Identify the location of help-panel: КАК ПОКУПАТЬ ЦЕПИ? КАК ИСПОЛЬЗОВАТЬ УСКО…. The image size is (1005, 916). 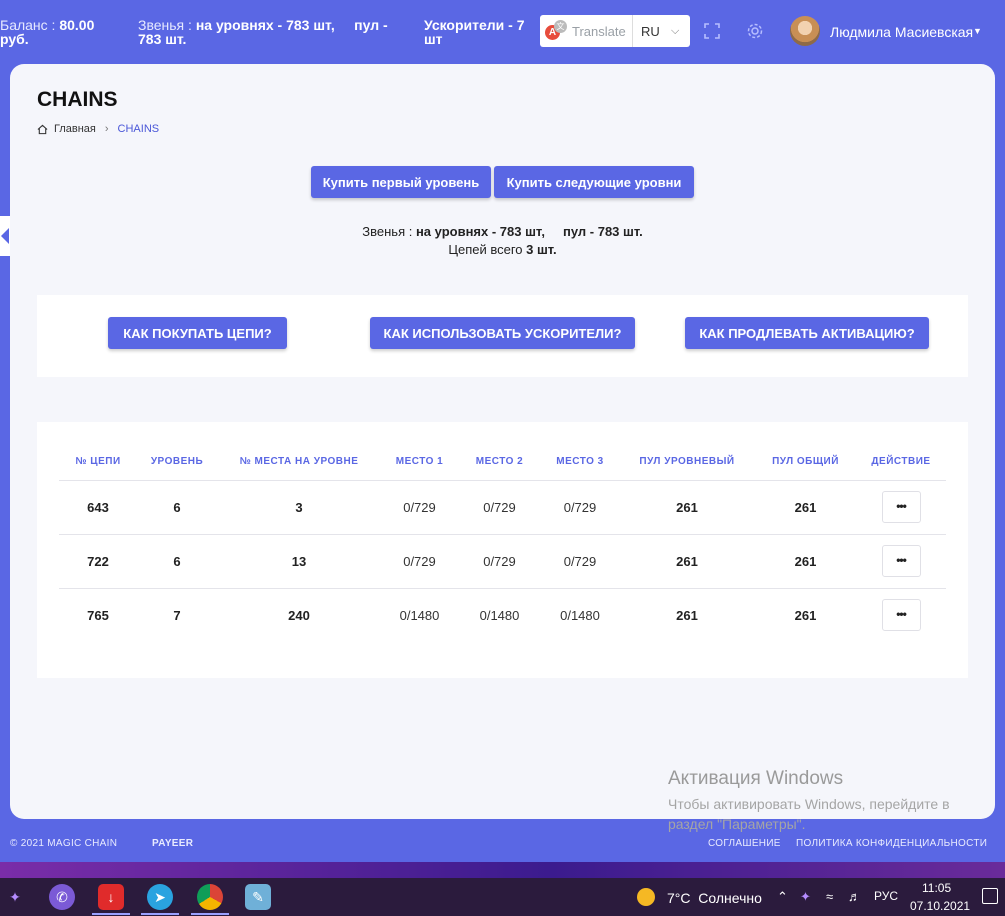
(502, 336).